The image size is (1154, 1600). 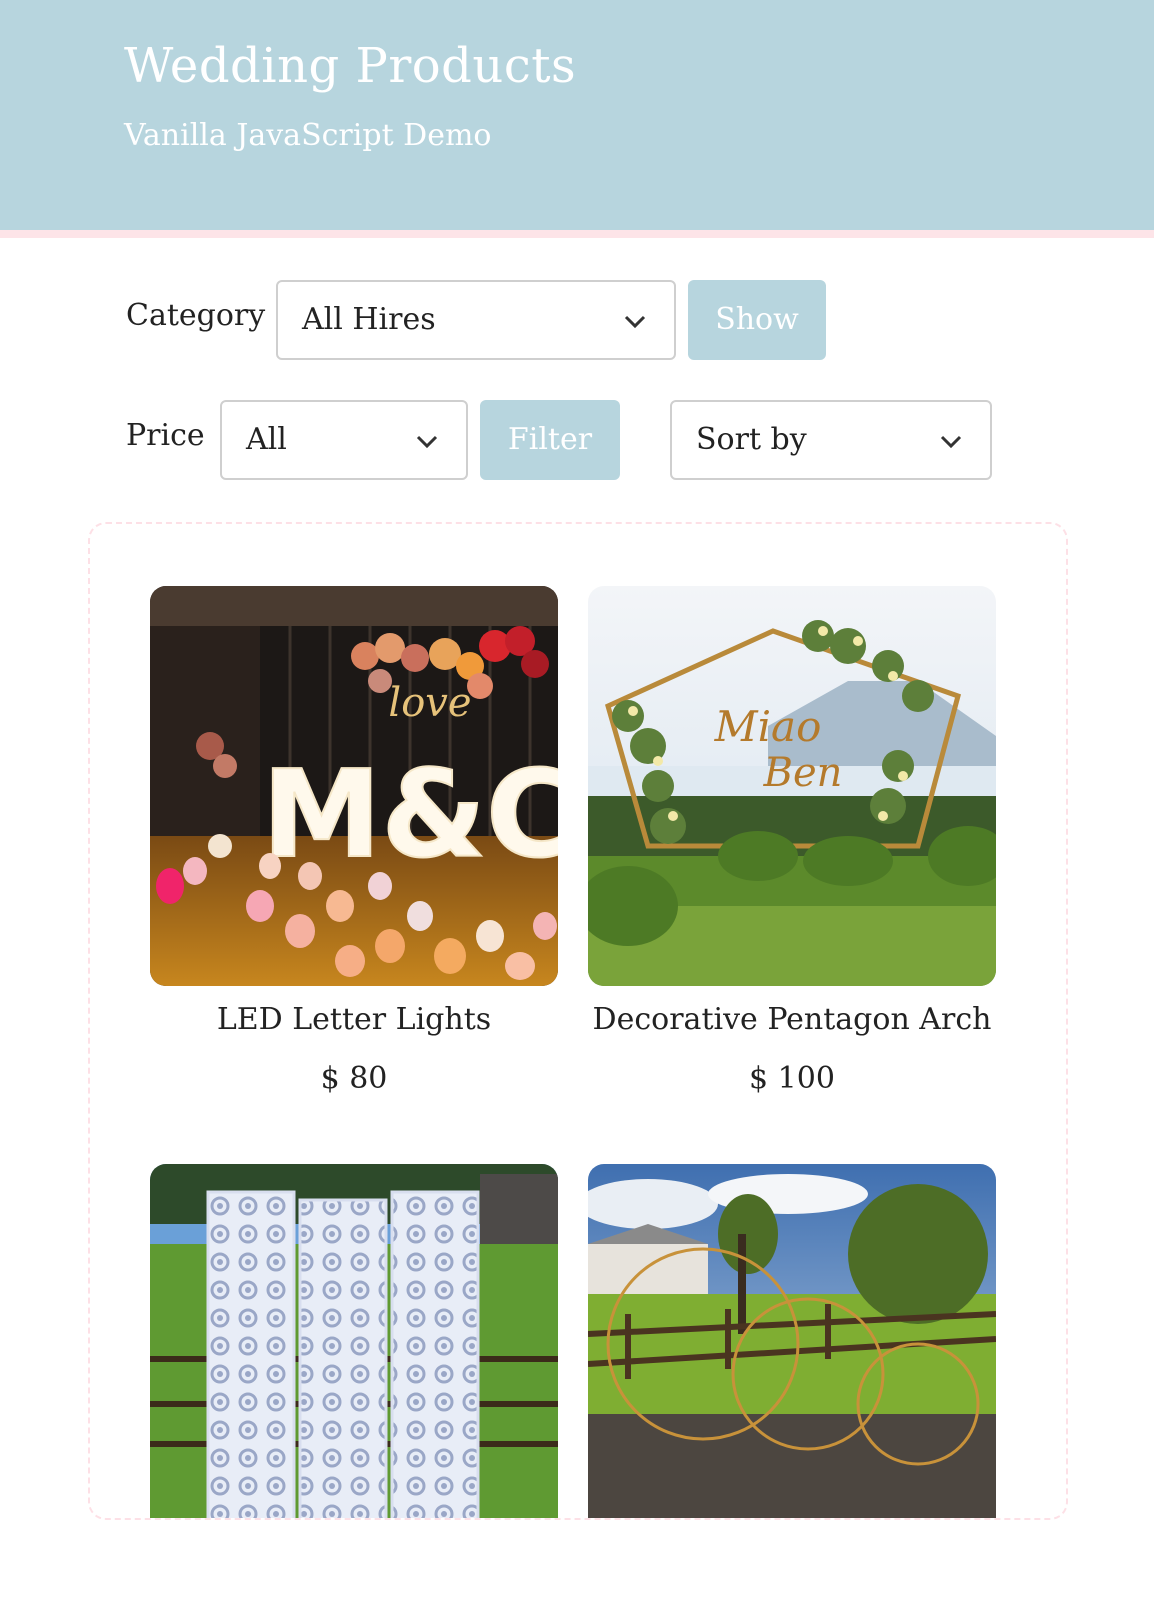 What do you see at coordinates (476, 320) in the screenshot?
I see `category-select: All Hires` at bounding box center [476, 320].